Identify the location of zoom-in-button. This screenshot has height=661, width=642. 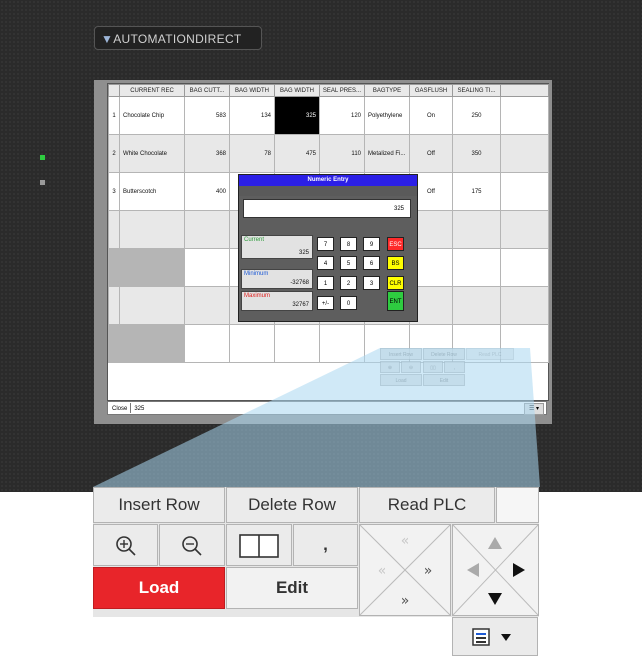
(125, 545).